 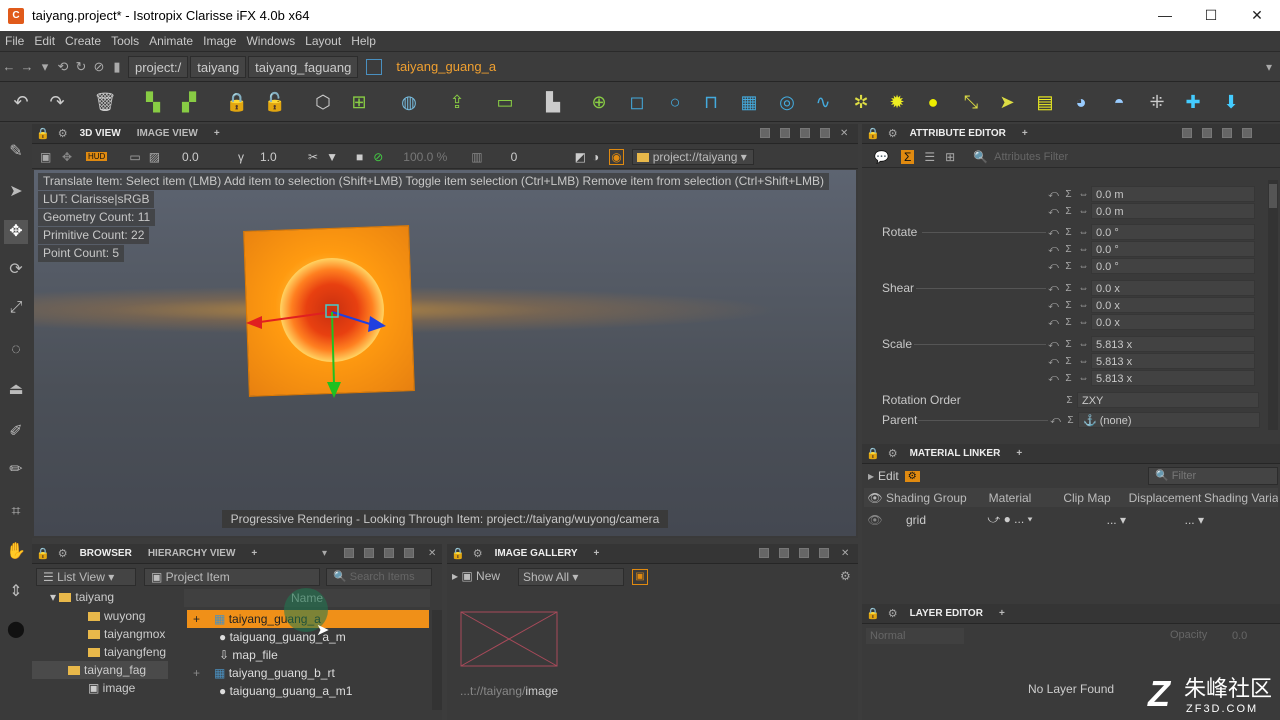 What do you see at coordinates (1213, 476) in the screenshot?
I see `material-filter-input: 🔍 Filter` at bounding box center [1213, 476].